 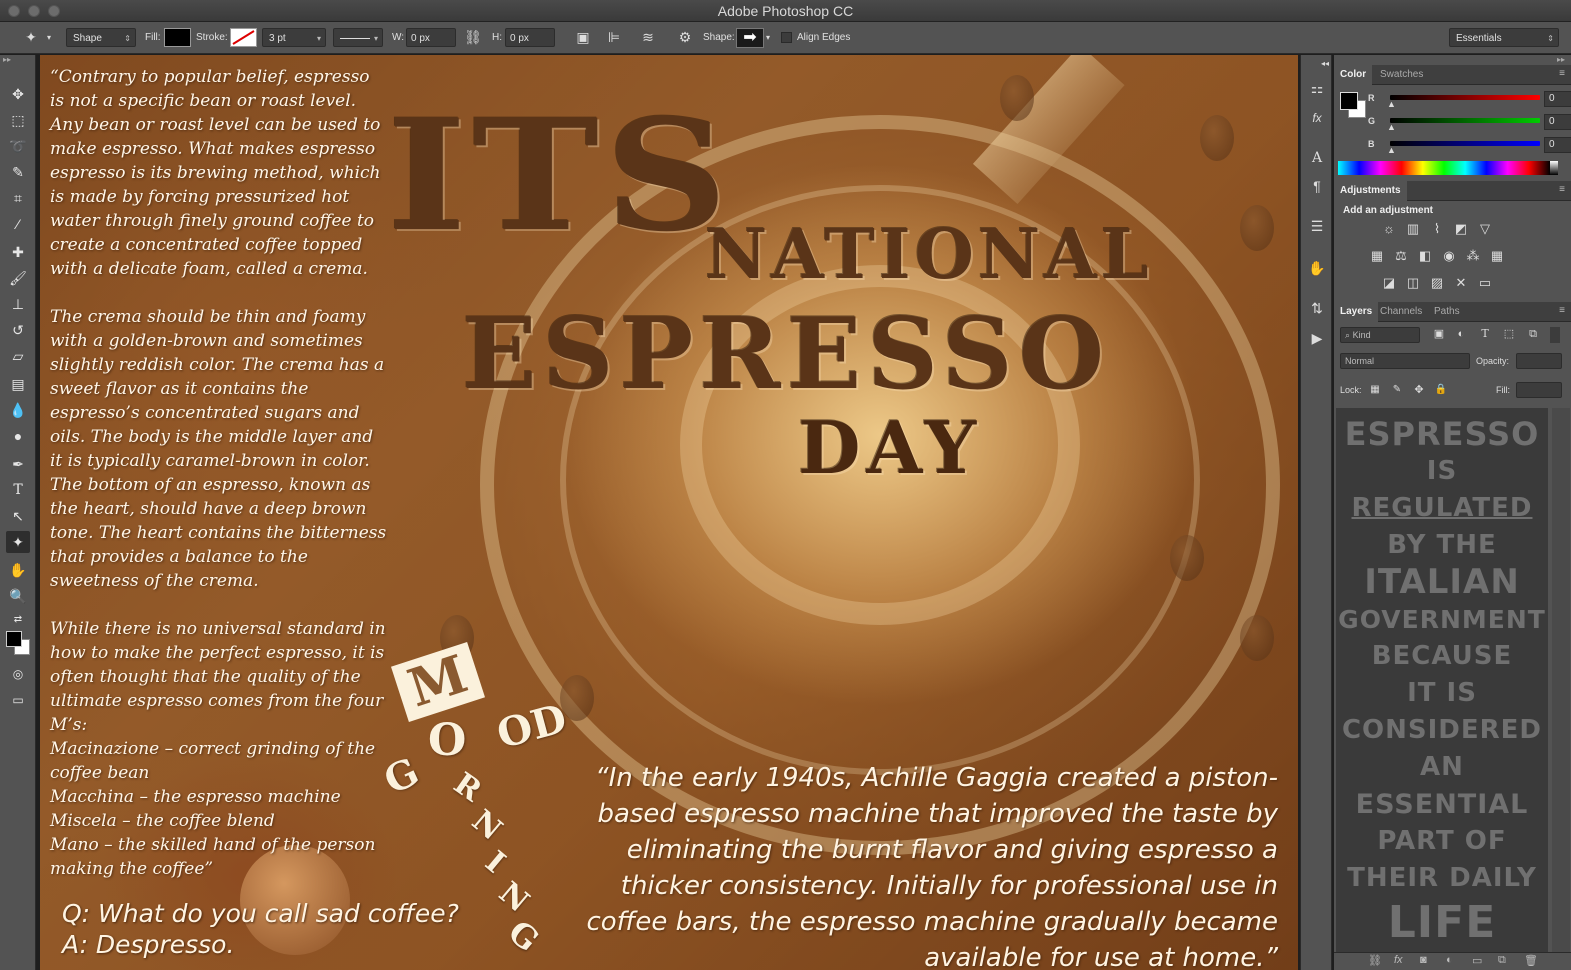 I want to click on filter-toggle, so click(x=1555, y=335).